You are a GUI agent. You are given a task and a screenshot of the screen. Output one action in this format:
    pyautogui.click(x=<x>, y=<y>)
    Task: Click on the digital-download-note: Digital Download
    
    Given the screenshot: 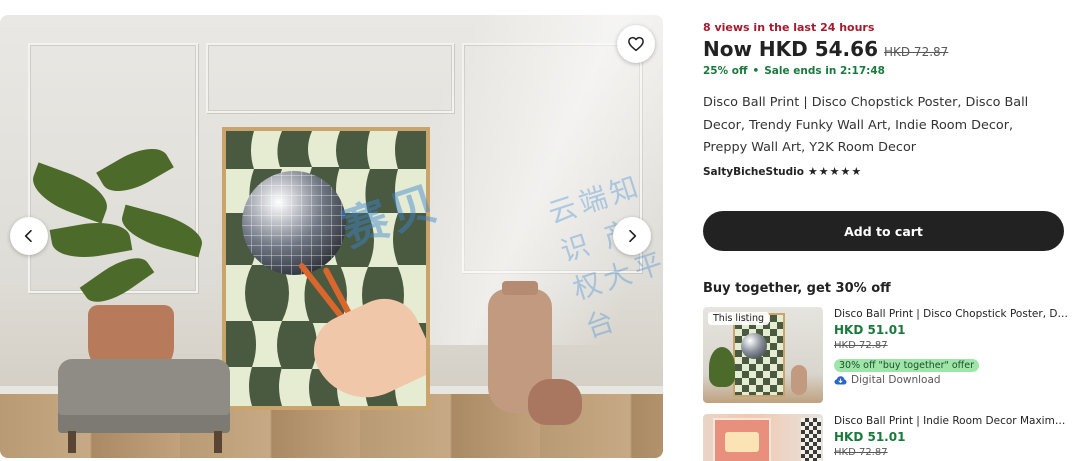 What is the action you would take?
    pyautogui.click(x=951, y=380)
    